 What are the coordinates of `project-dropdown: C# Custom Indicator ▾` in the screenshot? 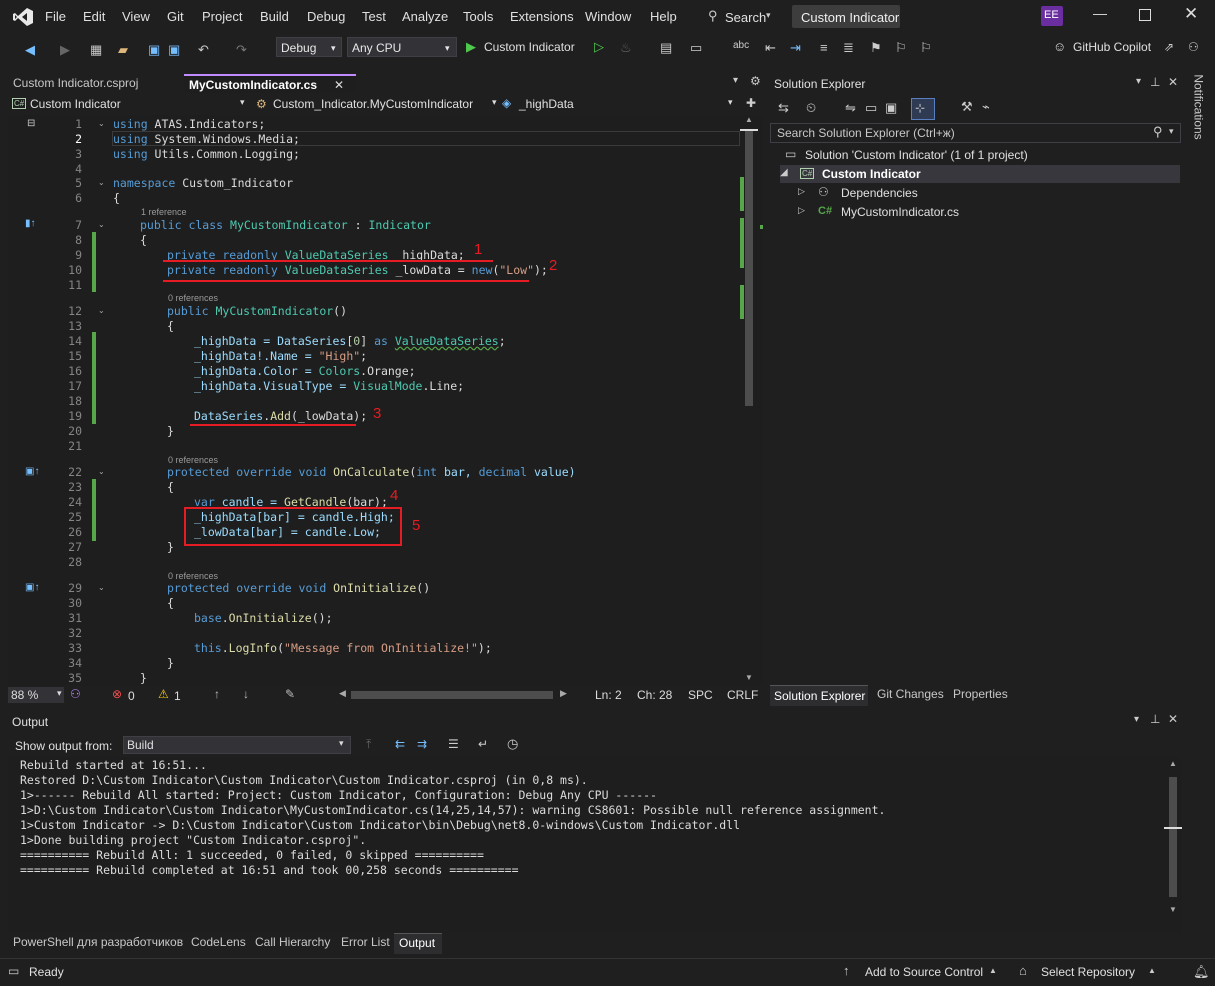 It's located at (129, 105).